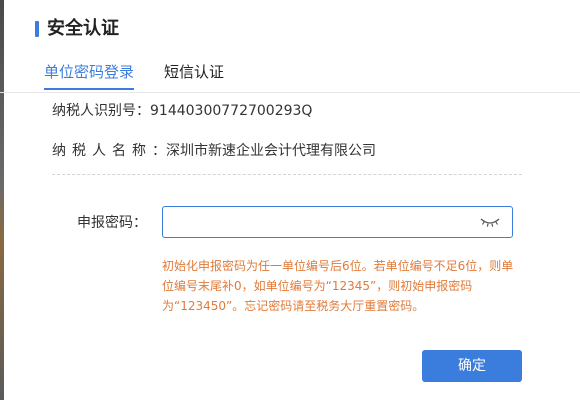  I want to click on taxpayer-name-row: 纳税人名称：深圳市新速企业会计代理有限公司, so click(214, 151).